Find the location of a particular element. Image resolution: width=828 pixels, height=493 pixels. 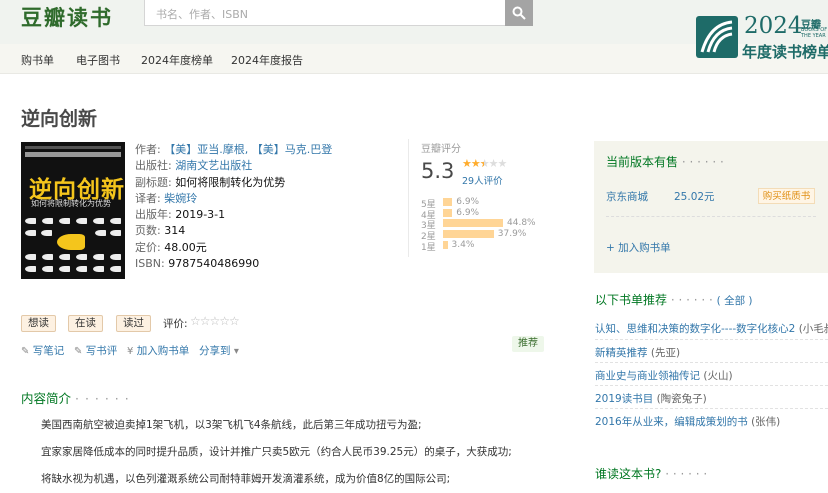

list-author: (陶瓷兔子) is located at coordinates (681, 399).